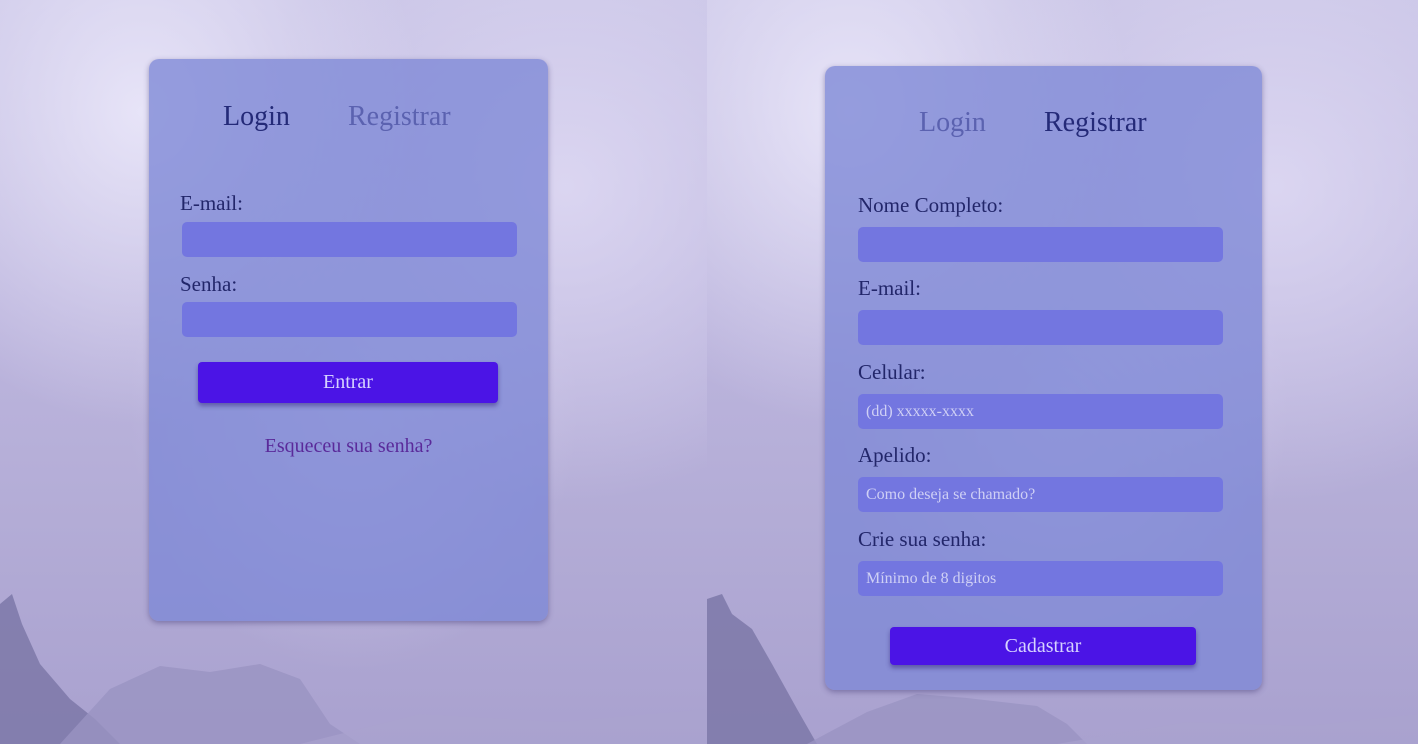 Image resolution: width=1418 pixels, height=744 pixels. Describe the element at coordinates (1040, 578) in the screenshot. I see `create-password-field` at that location.